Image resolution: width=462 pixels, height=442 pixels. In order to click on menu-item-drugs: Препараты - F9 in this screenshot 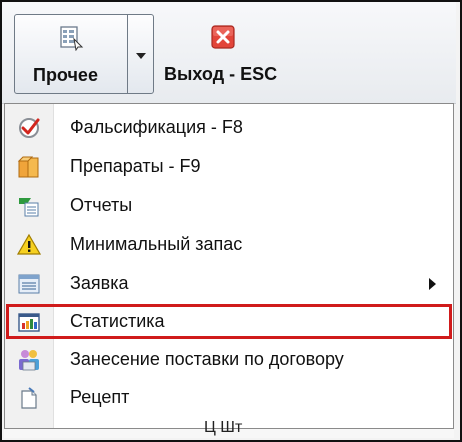, I will do `click(229, 166)`.